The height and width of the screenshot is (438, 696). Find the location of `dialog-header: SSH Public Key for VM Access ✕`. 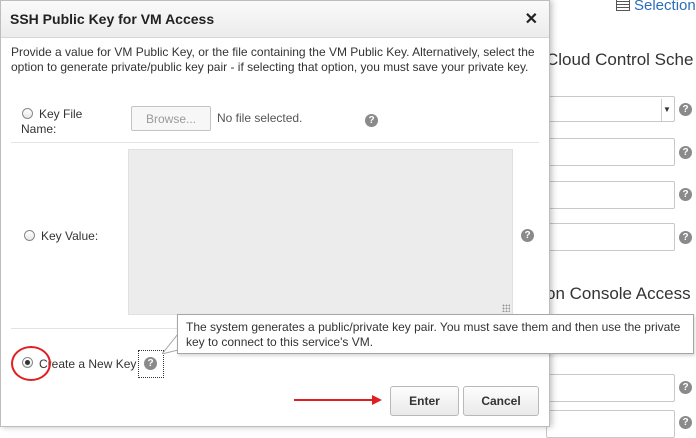

dialog-header: SSH Public Key for VM Access ✕ is located at coordinates (275, 19).